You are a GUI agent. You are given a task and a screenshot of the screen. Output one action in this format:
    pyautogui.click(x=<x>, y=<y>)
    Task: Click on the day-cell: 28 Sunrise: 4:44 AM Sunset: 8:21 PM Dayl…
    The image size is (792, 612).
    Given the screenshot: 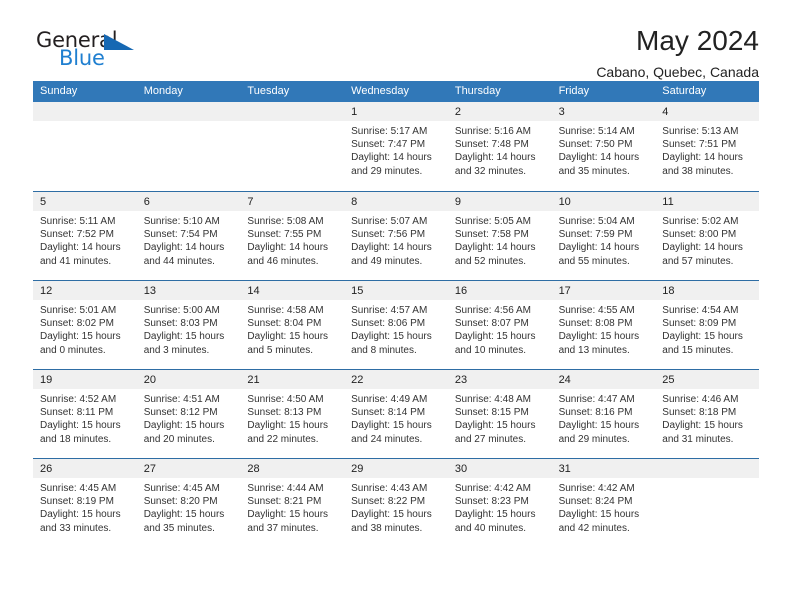 What is the action you would take?
    pyautogui.click(x=292, y=503)
    